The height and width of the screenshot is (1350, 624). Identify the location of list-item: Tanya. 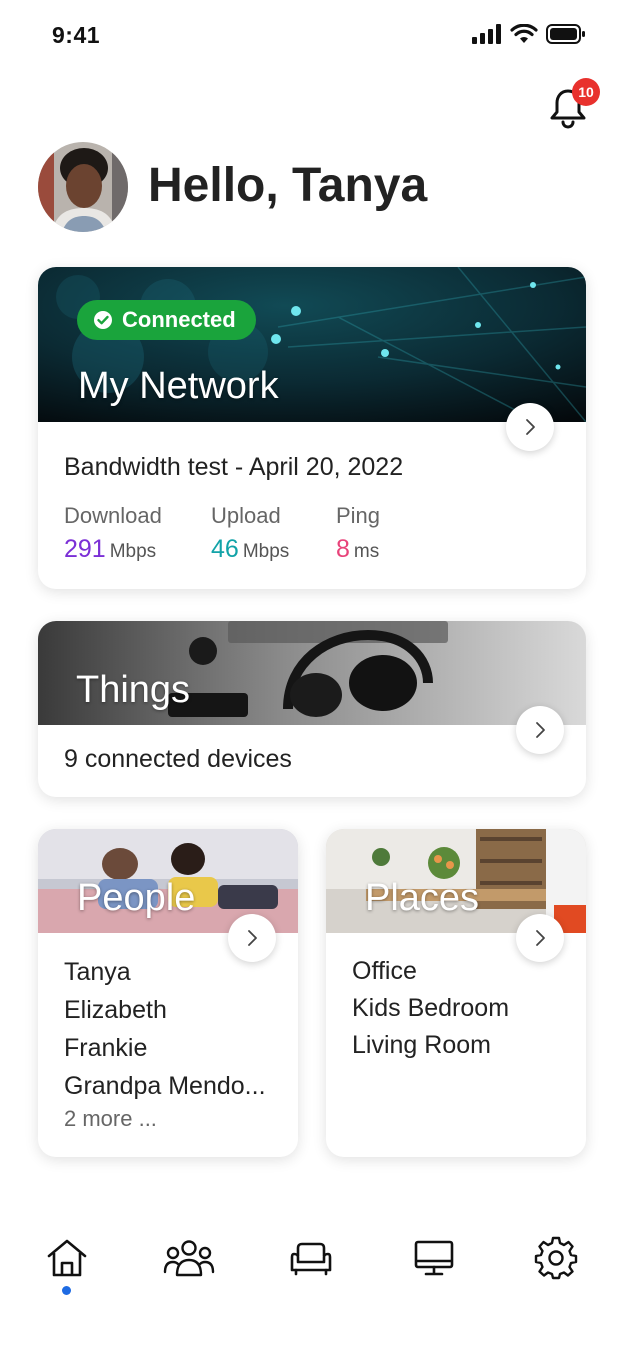
(97, 972).